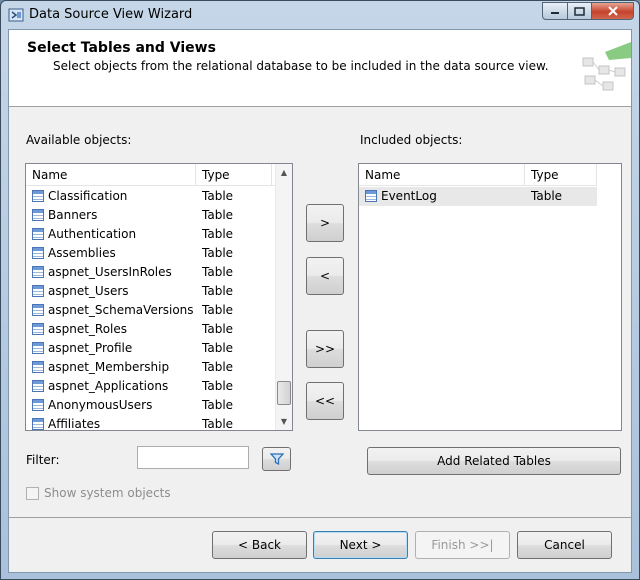 This screenshot has width=640, height=580. I want to click on wizard-app-icon, so click(16, 15).